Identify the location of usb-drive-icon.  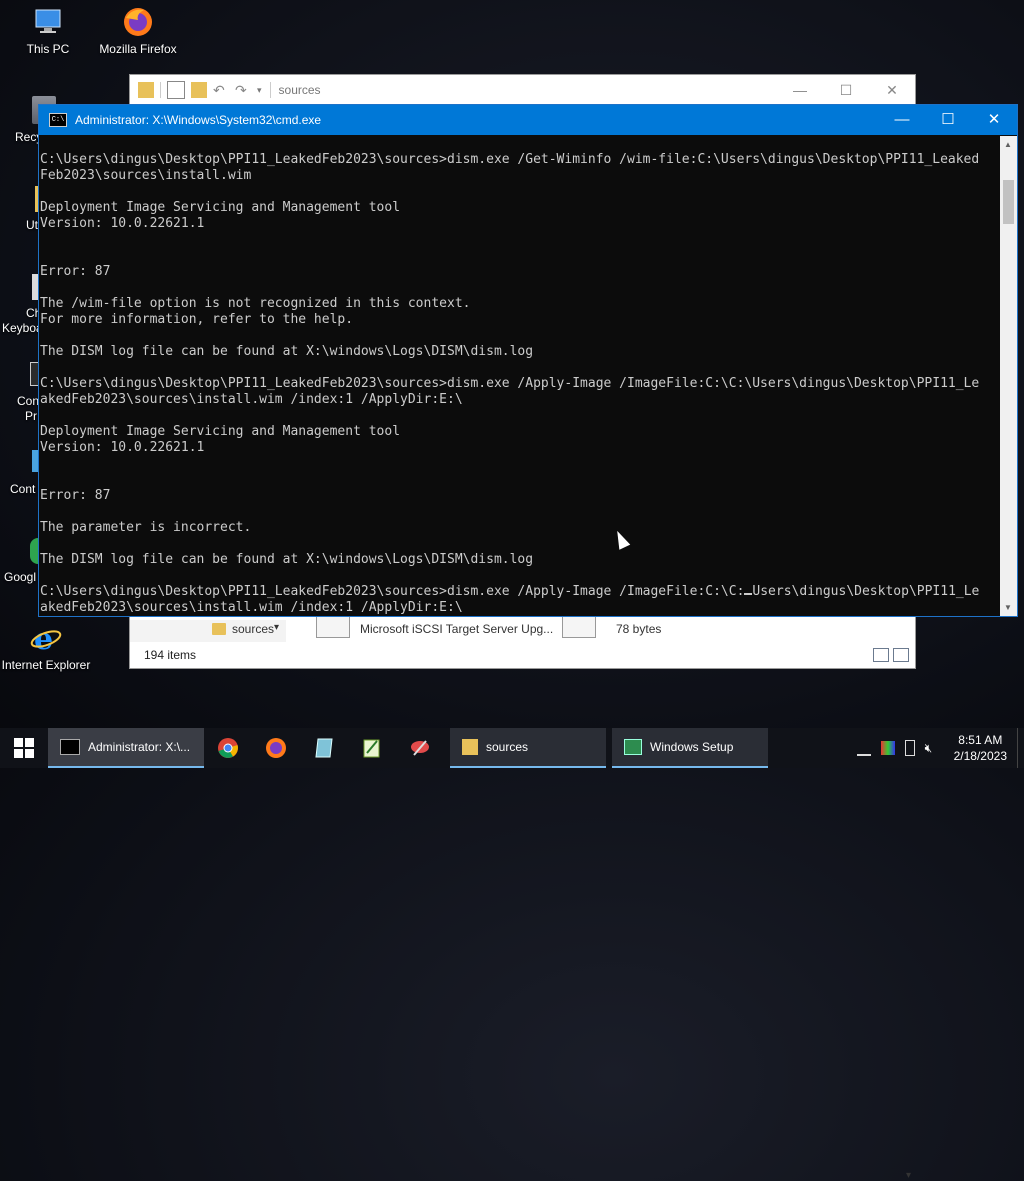
(909, 748).